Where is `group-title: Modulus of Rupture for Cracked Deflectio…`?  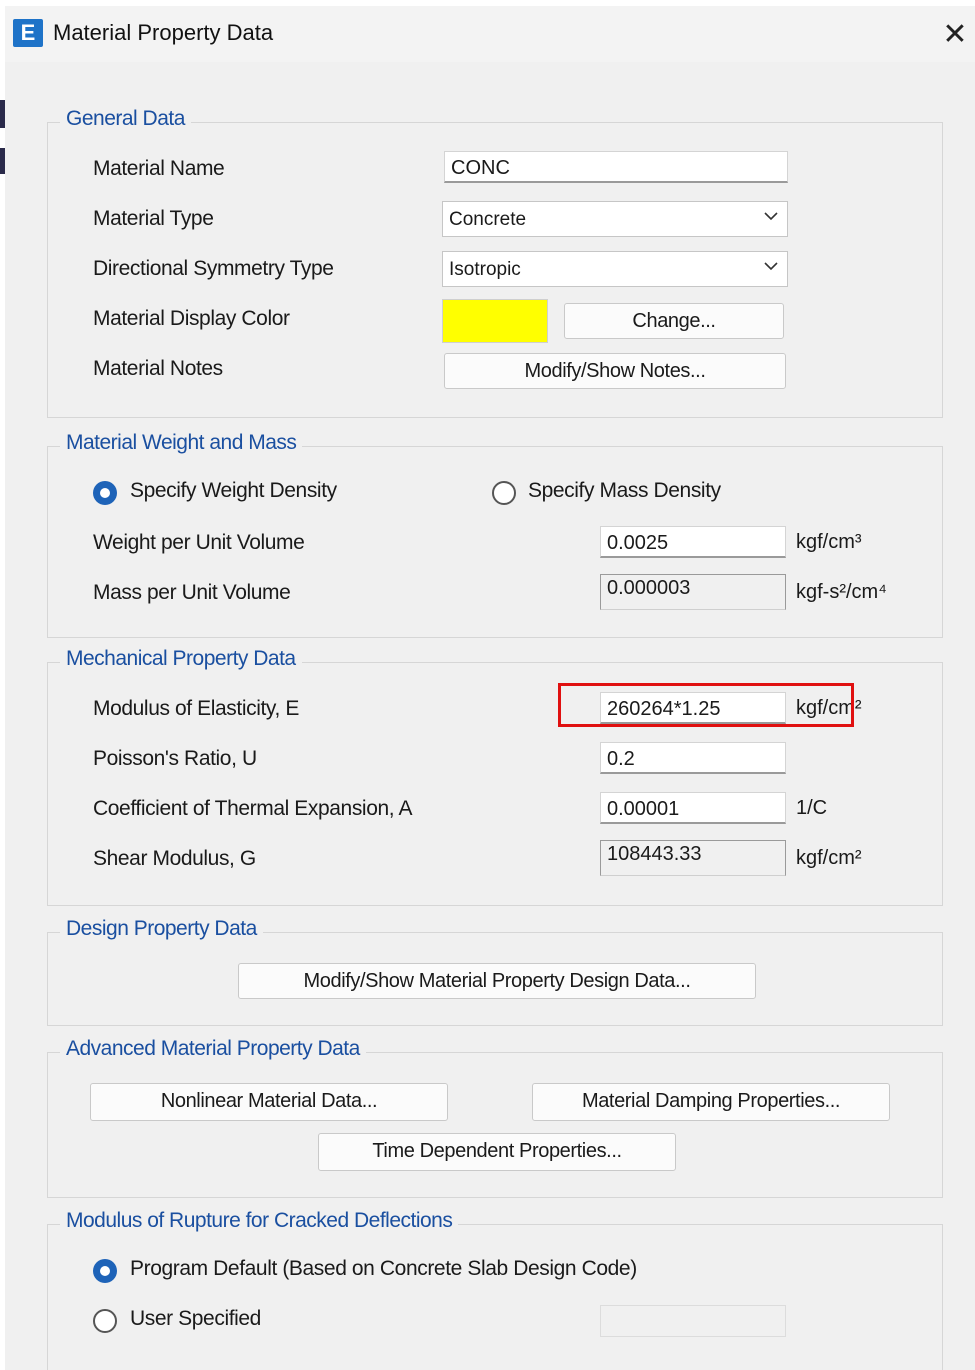
group-title: Modulus of Rupture for Cracked Deflectio… is located at coordinates (259, 1221).